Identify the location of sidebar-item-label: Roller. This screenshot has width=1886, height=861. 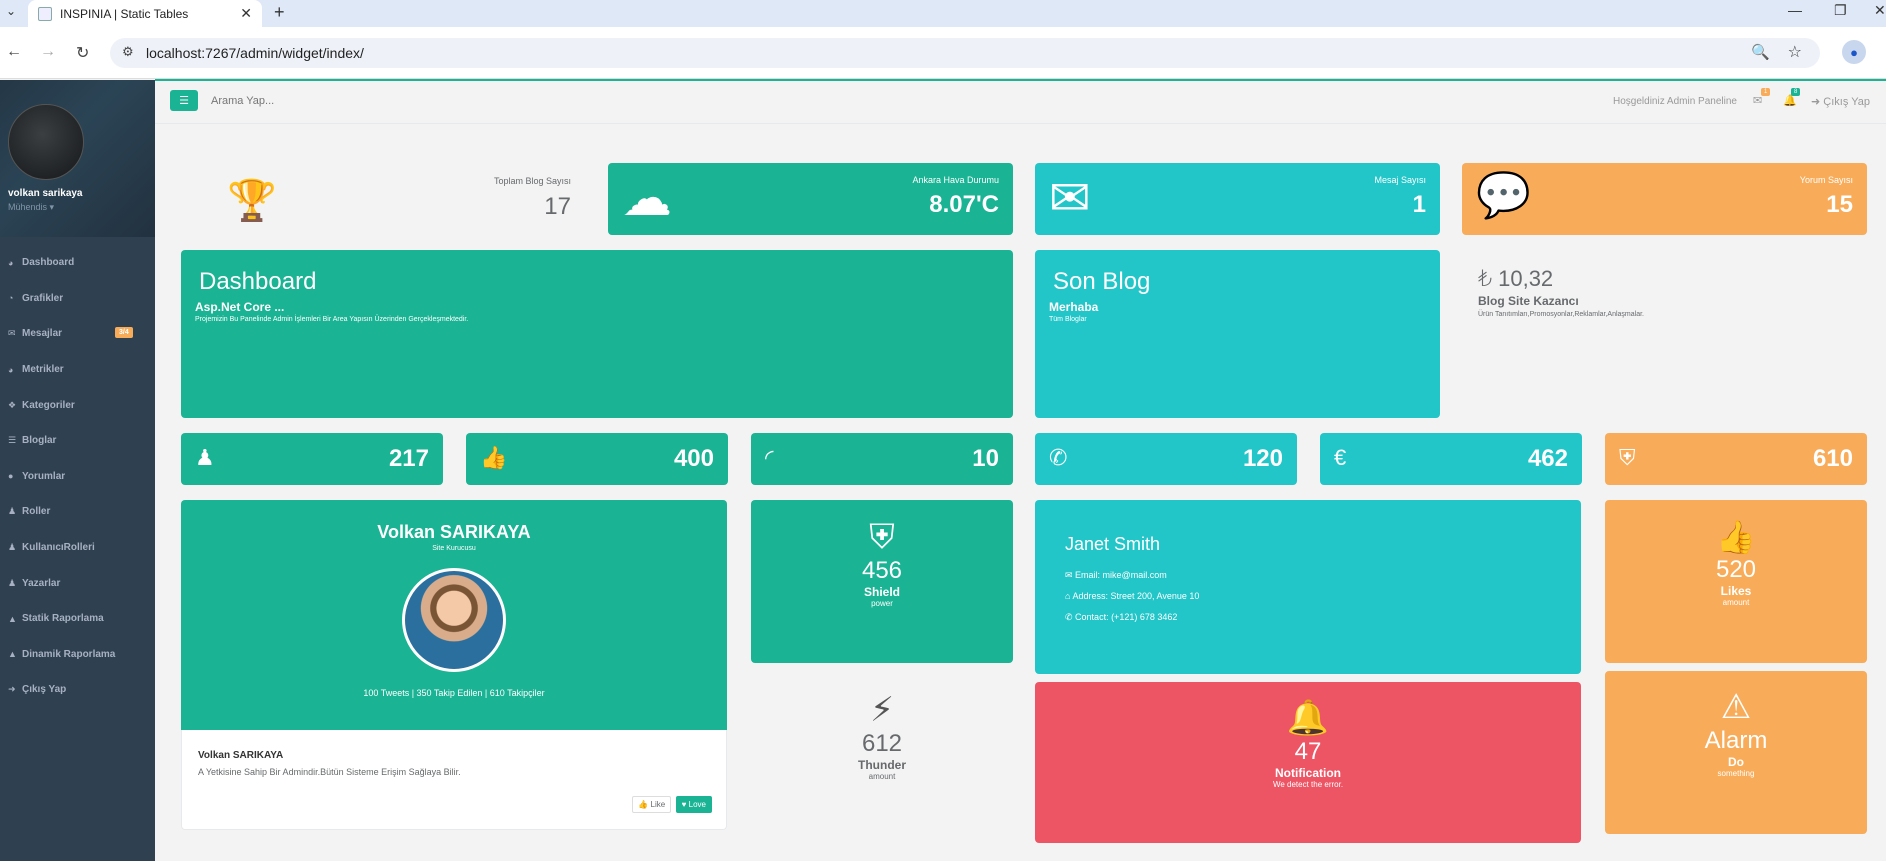
(36, 512).